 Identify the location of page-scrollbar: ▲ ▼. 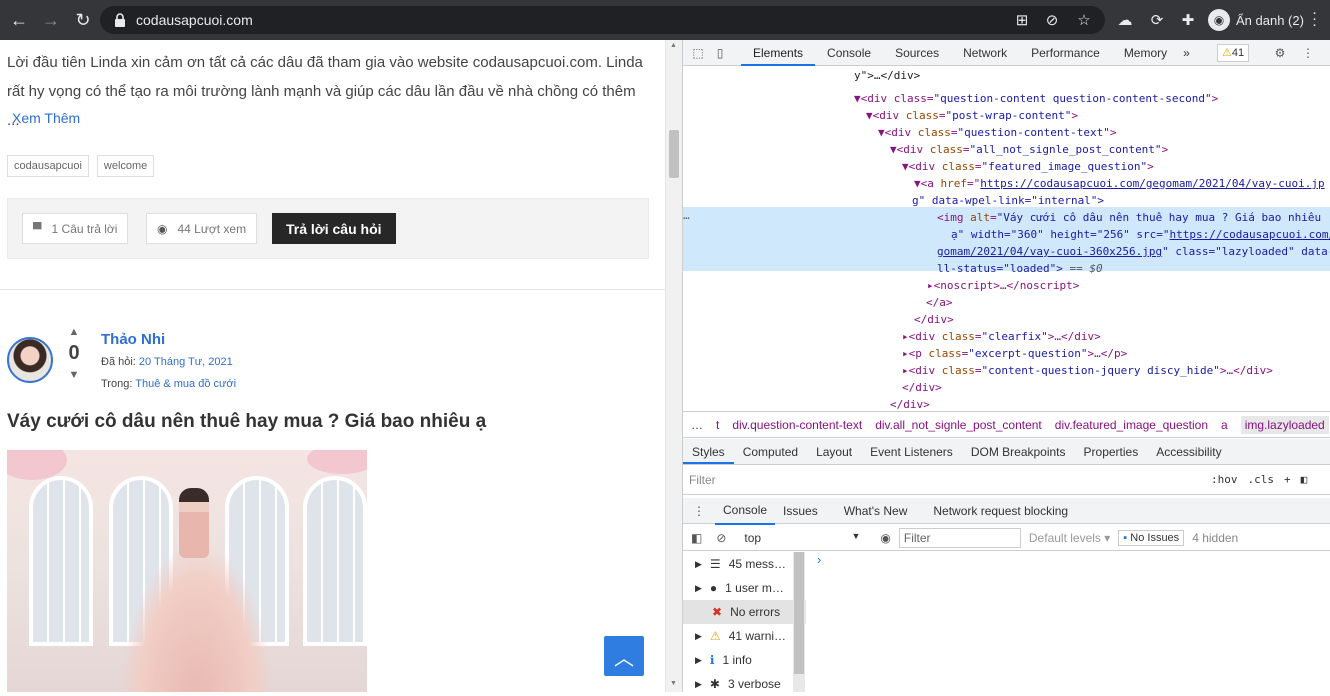
(673, 366).